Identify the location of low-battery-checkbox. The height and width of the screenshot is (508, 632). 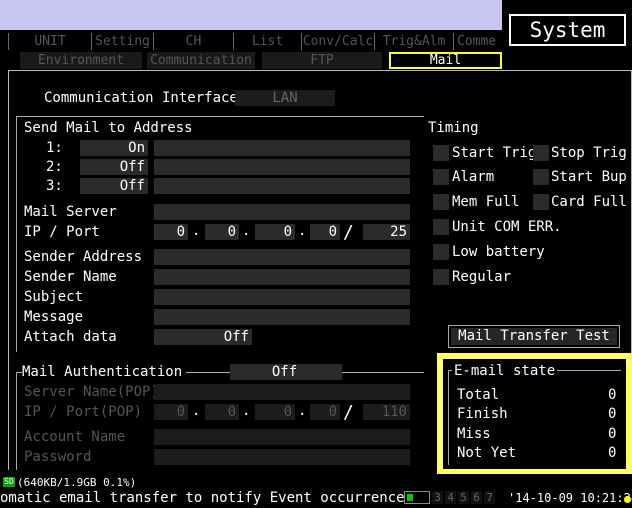
(441, 252).